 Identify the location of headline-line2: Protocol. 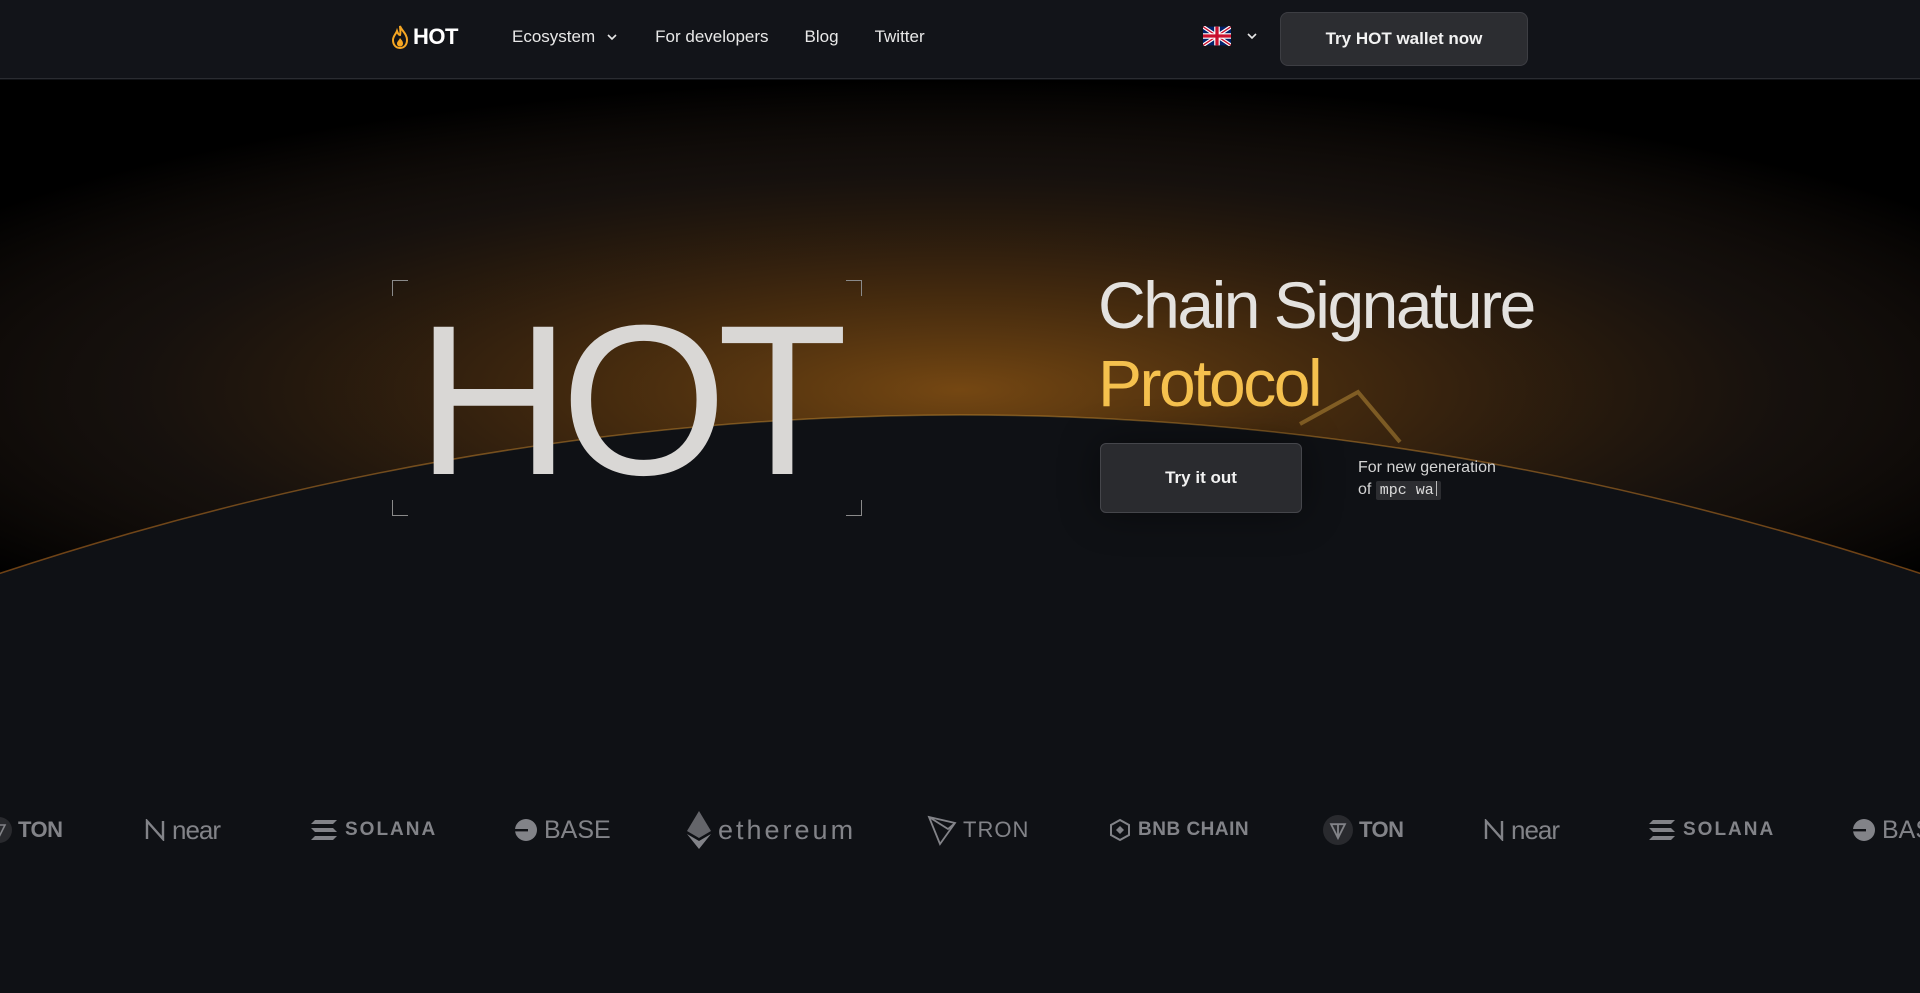
(1210, 383).